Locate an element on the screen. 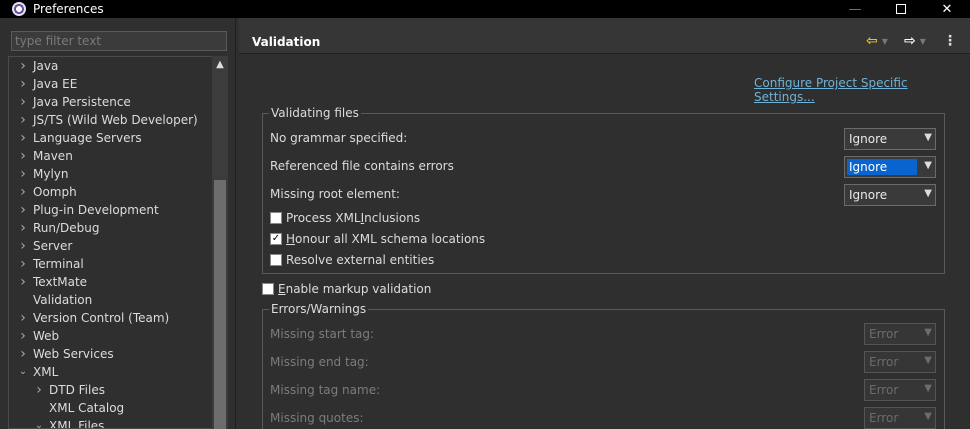  close-button: ✕ is located at coordinates (947, 9).